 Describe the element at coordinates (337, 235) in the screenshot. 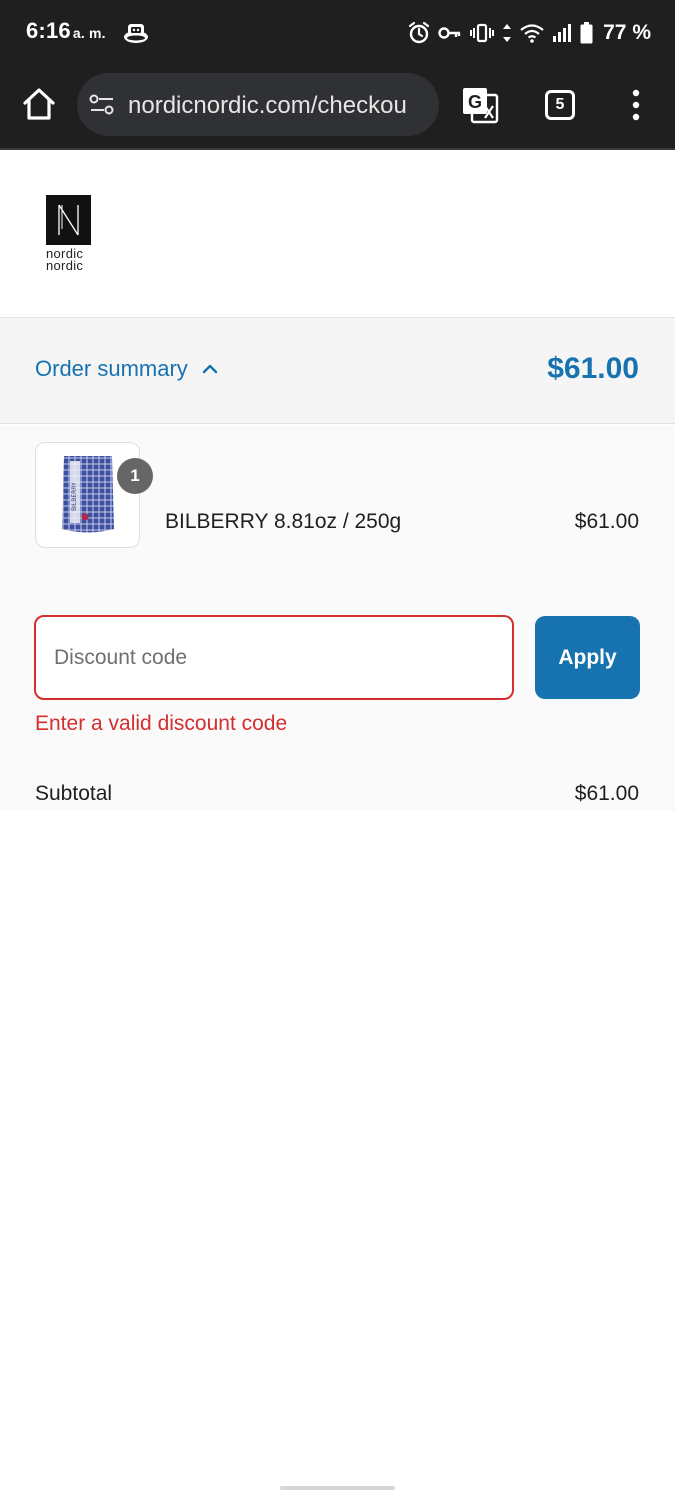

I see `page-header: nordic nordic` at that location.